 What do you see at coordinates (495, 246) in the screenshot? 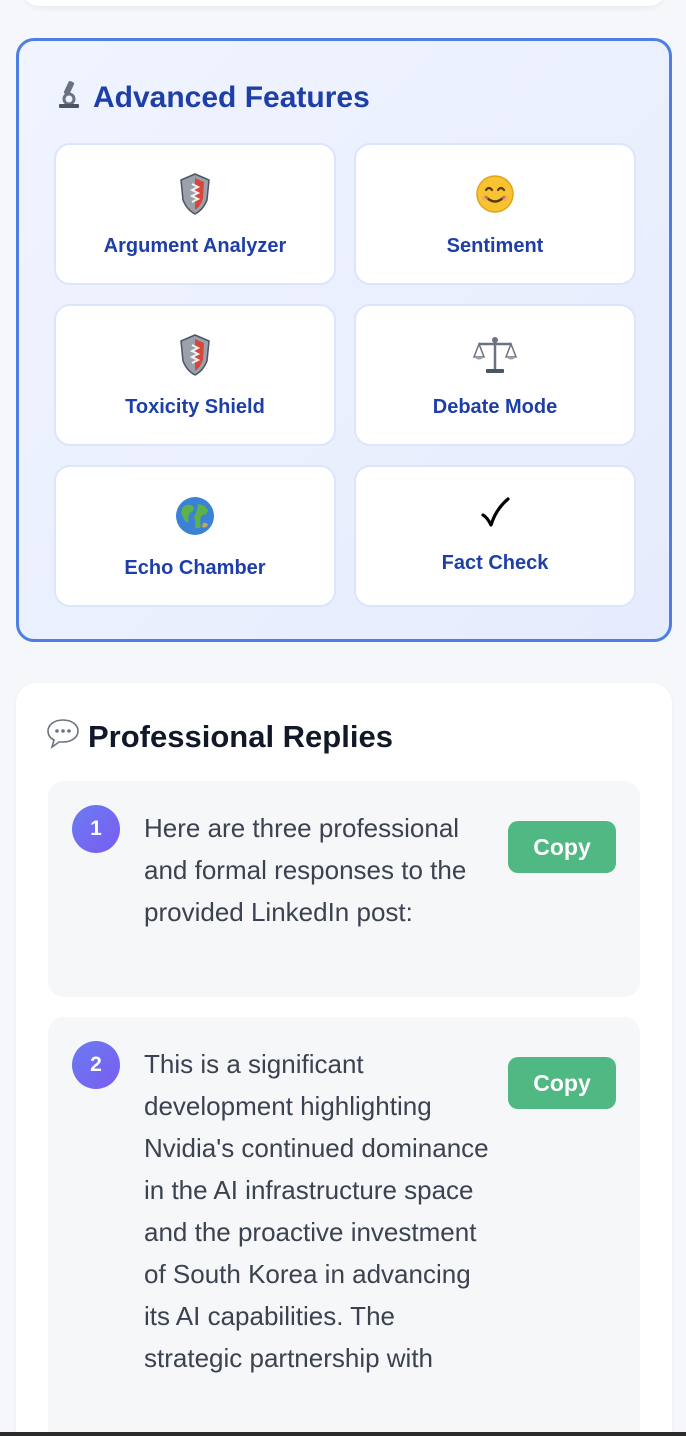
I see `feature-label: Sentiment` at bounding box center [495, 246].